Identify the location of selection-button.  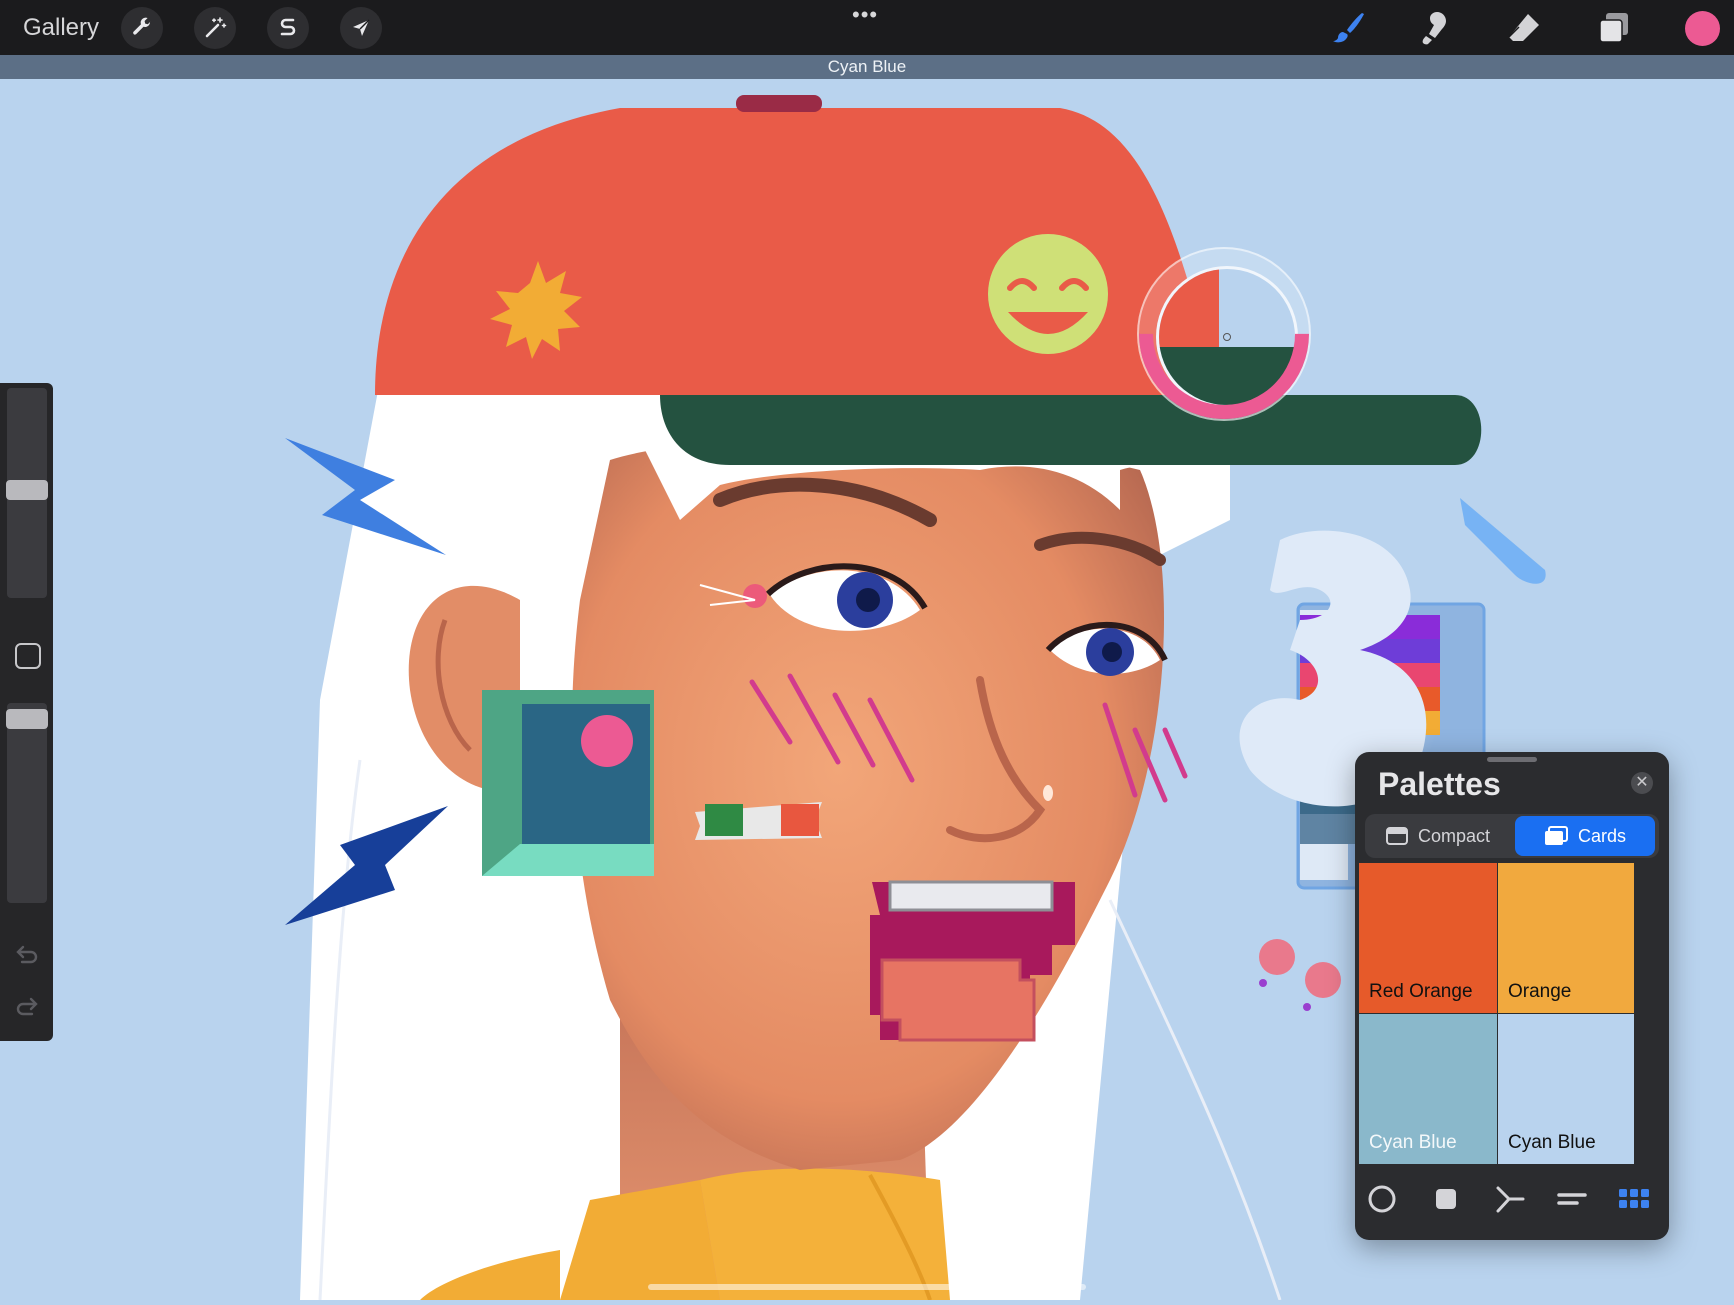
(288, 28).